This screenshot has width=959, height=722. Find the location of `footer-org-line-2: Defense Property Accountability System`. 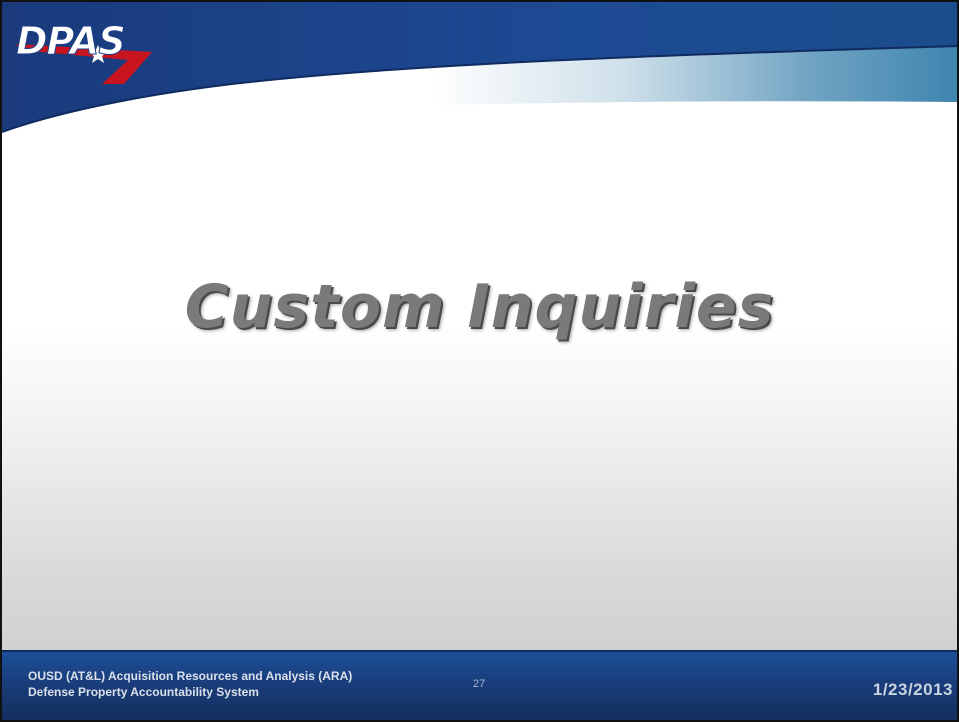

footer-org-line-2: Defense Property Accountability System is located at coordinates (143, 692).